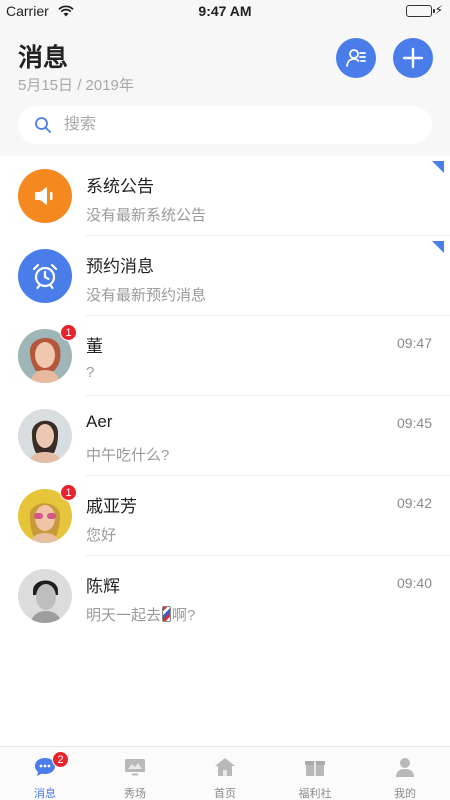 Image resolution: width=450 pixels, height=800 pixels. I want to click on conversation-preview: 没有最新预约消息, so click(146, 295).